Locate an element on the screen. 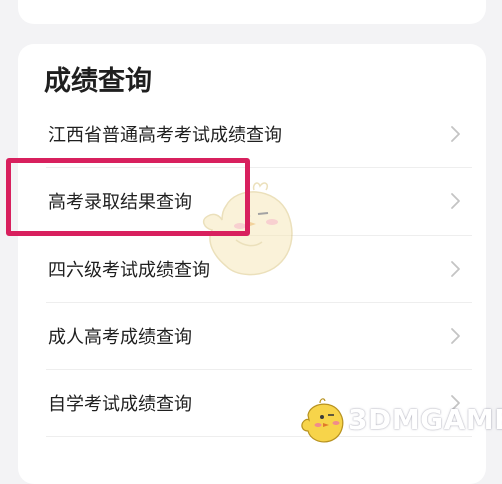 The height and width of the screenshot is (484, 502). menu-item-jiangxi-gaokao-score: 江西省普通高考考试成绩查询 is located at coordinates (254, 134).